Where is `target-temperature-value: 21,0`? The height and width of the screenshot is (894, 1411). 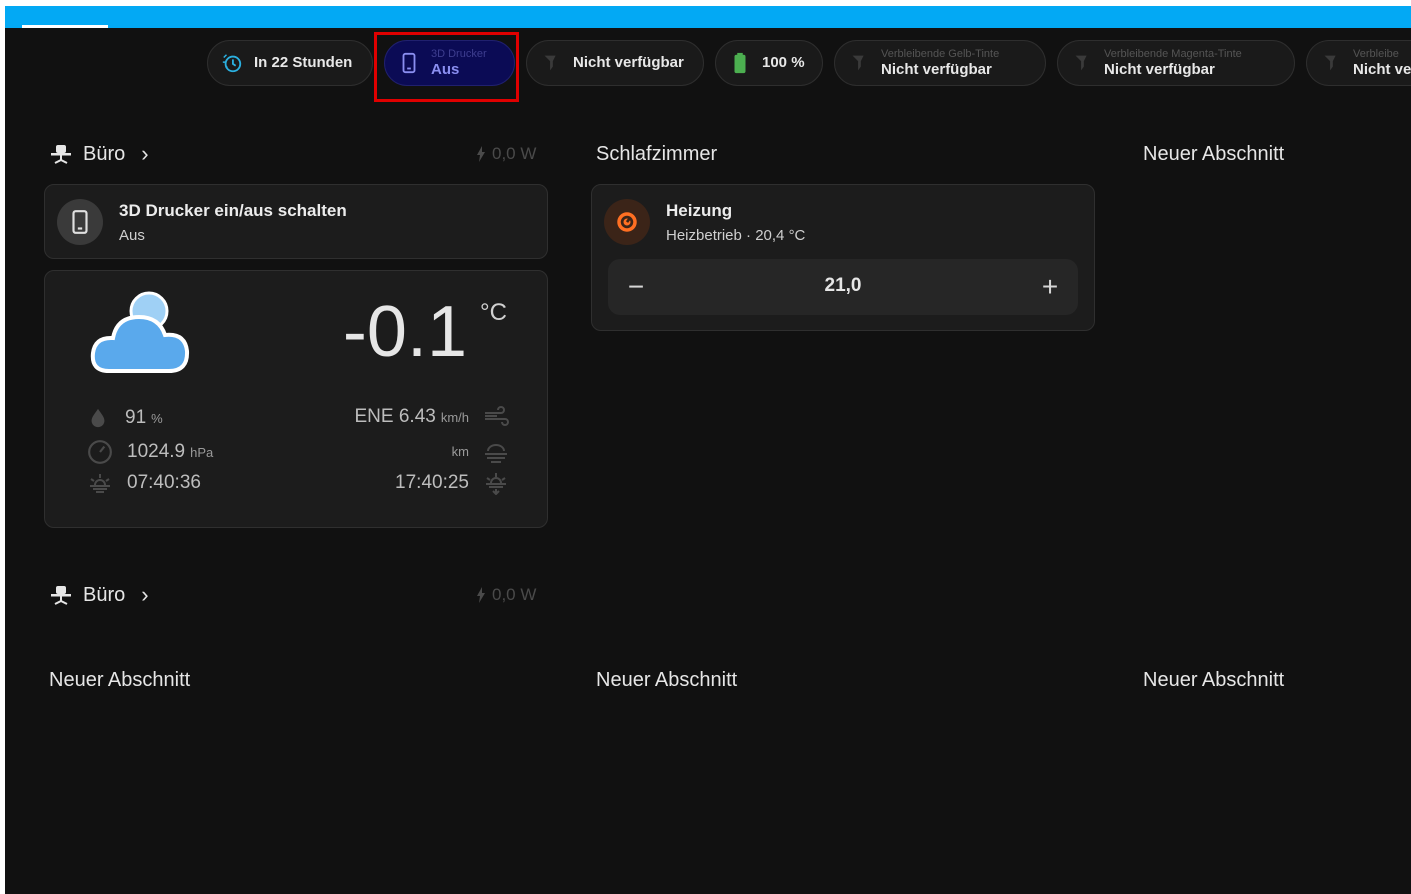
target-temperature-value: 21,0 is located at coordinates (843, 285).